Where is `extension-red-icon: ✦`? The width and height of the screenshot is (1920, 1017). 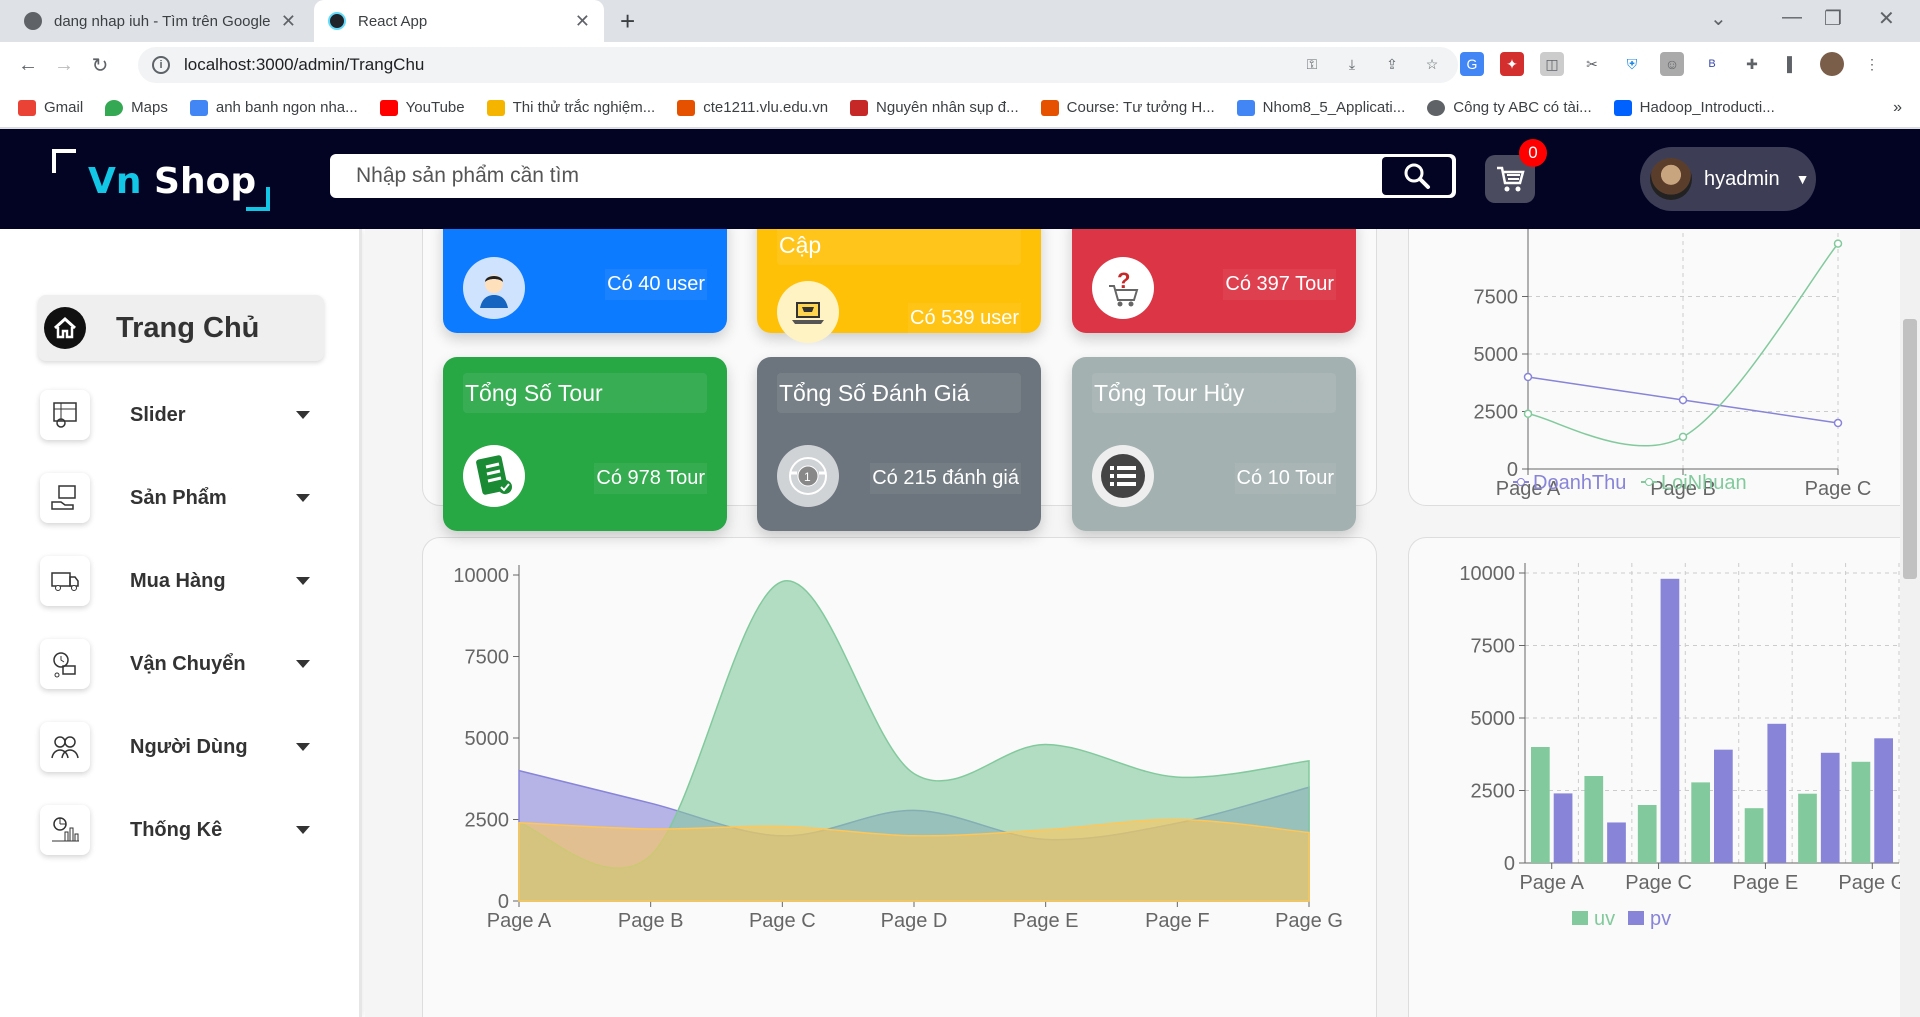 extension-red-icon: ✦ is located at coordinates (1512, 64).